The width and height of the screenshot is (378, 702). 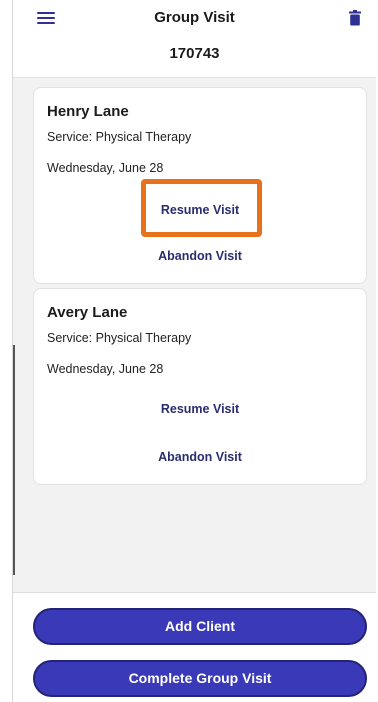 I want to click on add-client-button: Add Client, so click(x=200, y=626).